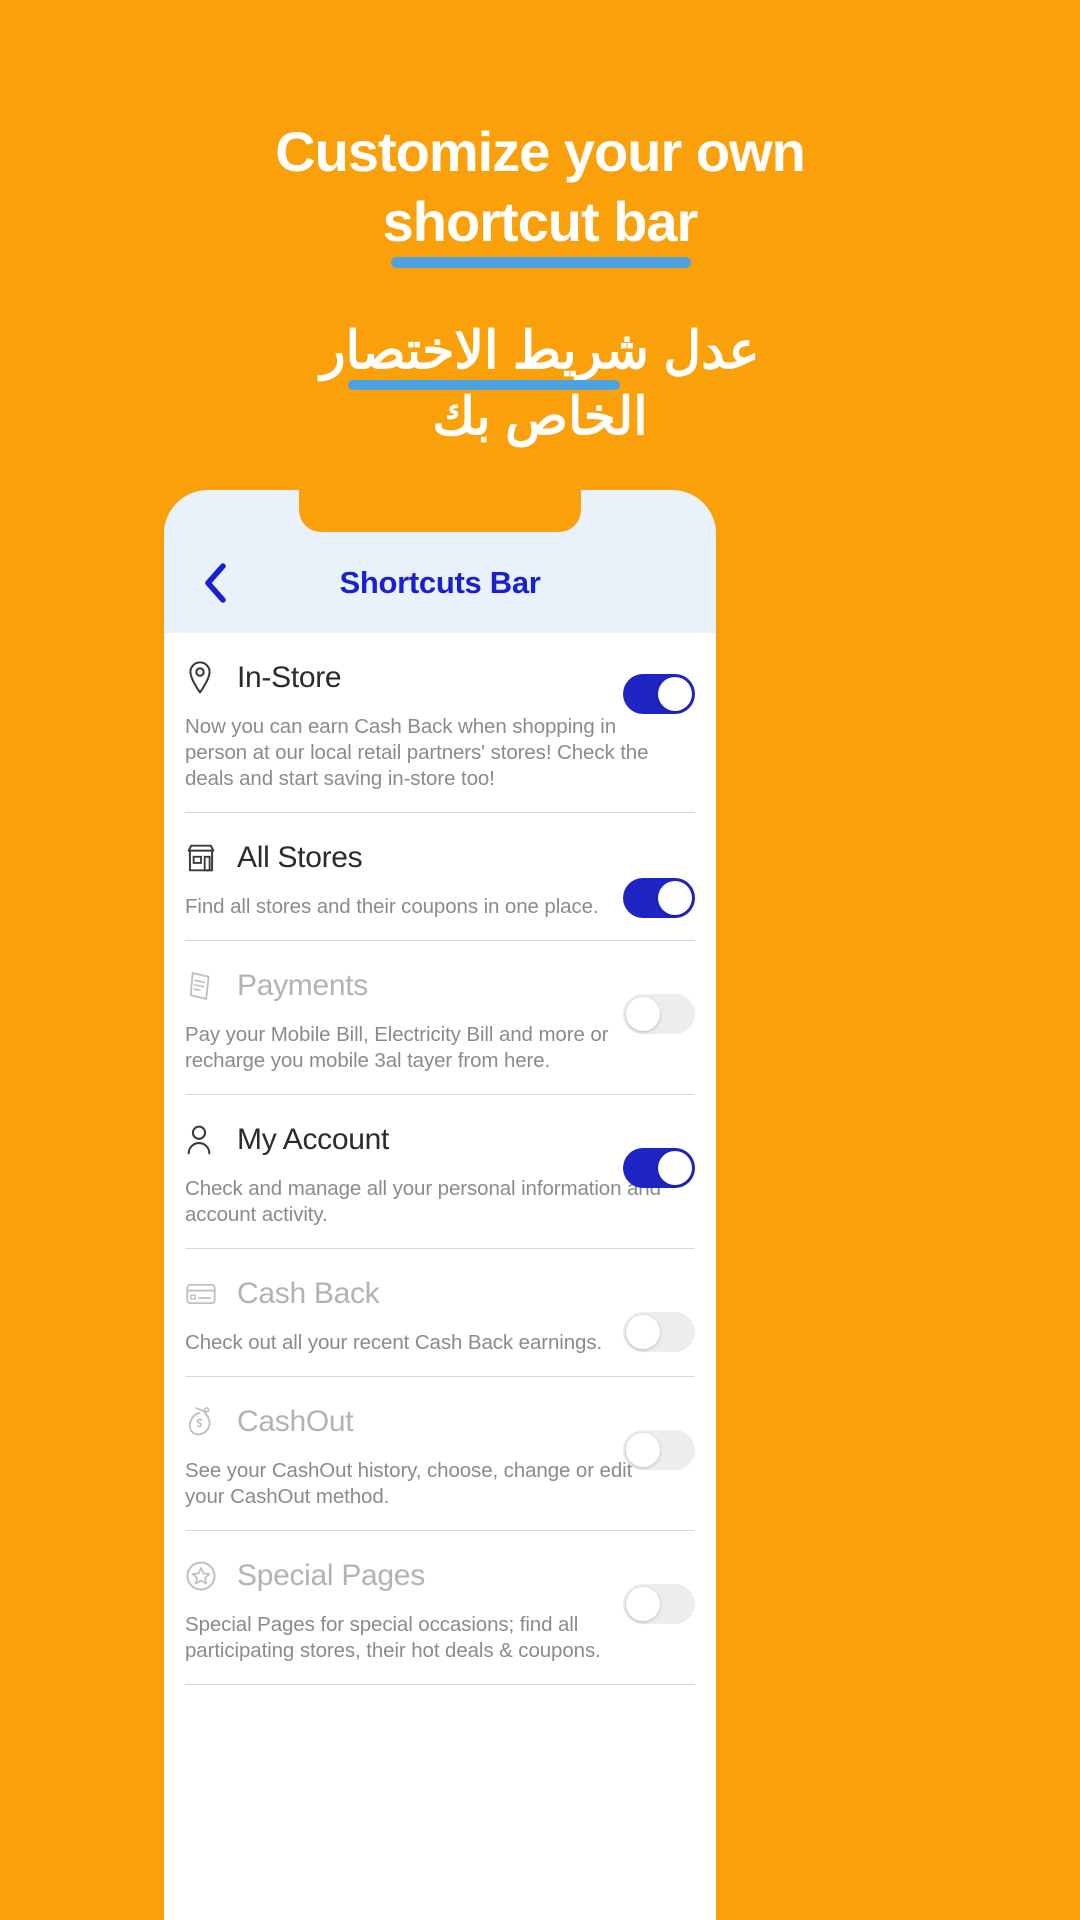  What do you see at coordinates (440, 1422) in the screenshot?
I see `list-item-header: CashOut` at bounding box center [440, 1422].